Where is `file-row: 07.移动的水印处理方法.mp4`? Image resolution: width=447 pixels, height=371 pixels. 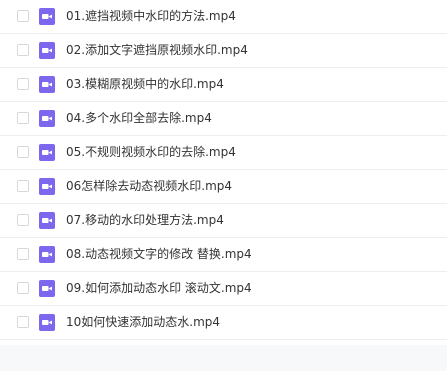 file-row: 07.移动的水印处理方法.mp4 is located at coordinates (223, 221).